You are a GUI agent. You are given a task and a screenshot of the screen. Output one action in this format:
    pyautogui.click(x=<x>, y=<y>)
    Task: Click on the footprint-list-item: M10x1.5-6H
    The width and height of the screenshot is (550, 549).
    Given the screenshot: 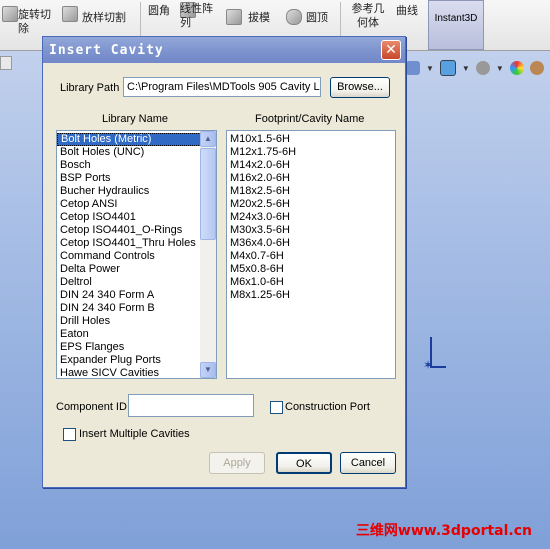 What is the action you would take?
    pyautogui.click(x=311, y=139)
    